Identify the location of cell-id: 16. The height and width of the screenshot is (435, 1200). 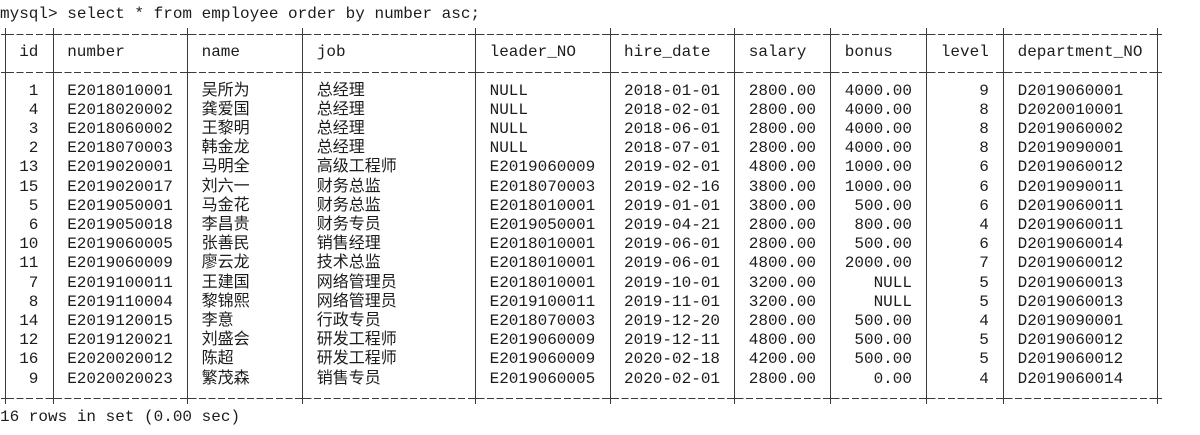
(29, 359).